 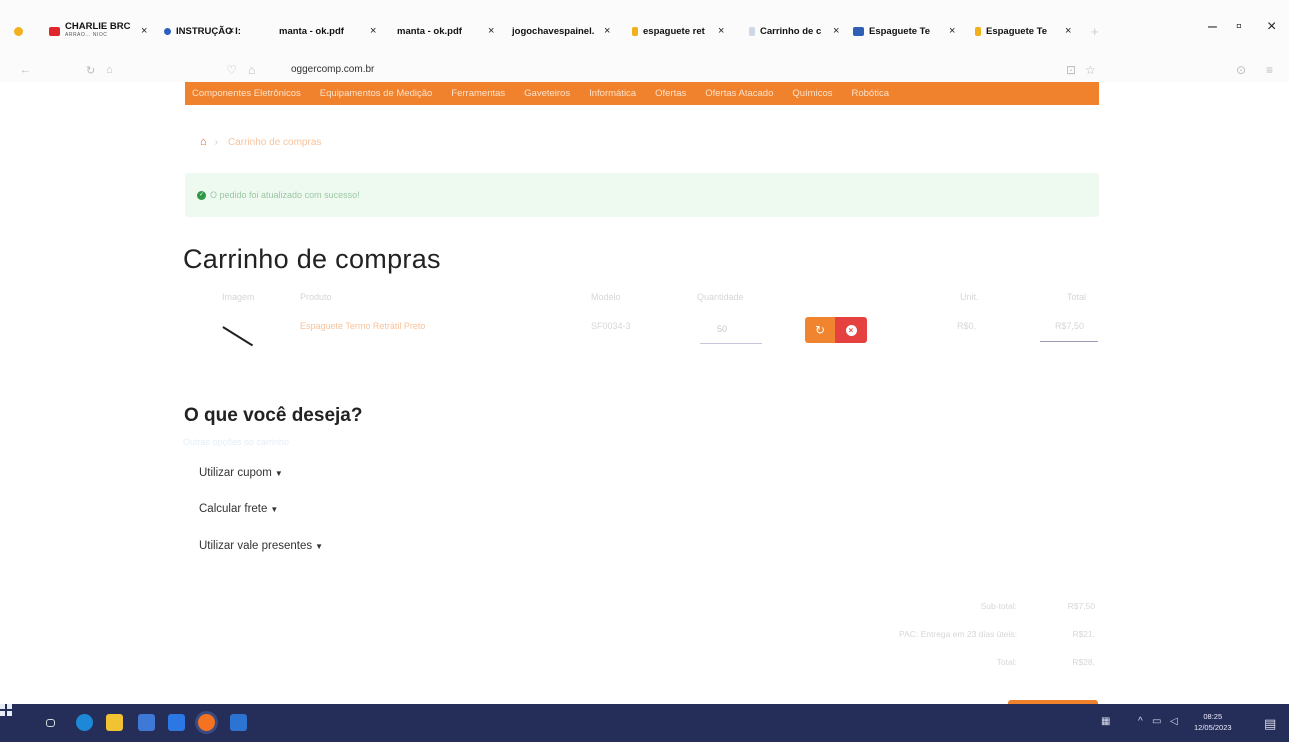 What do you see at coordinates (1095, 31) in the screenshot?
I see `new-tab-icon: +` at bounding box center [1095, 31].